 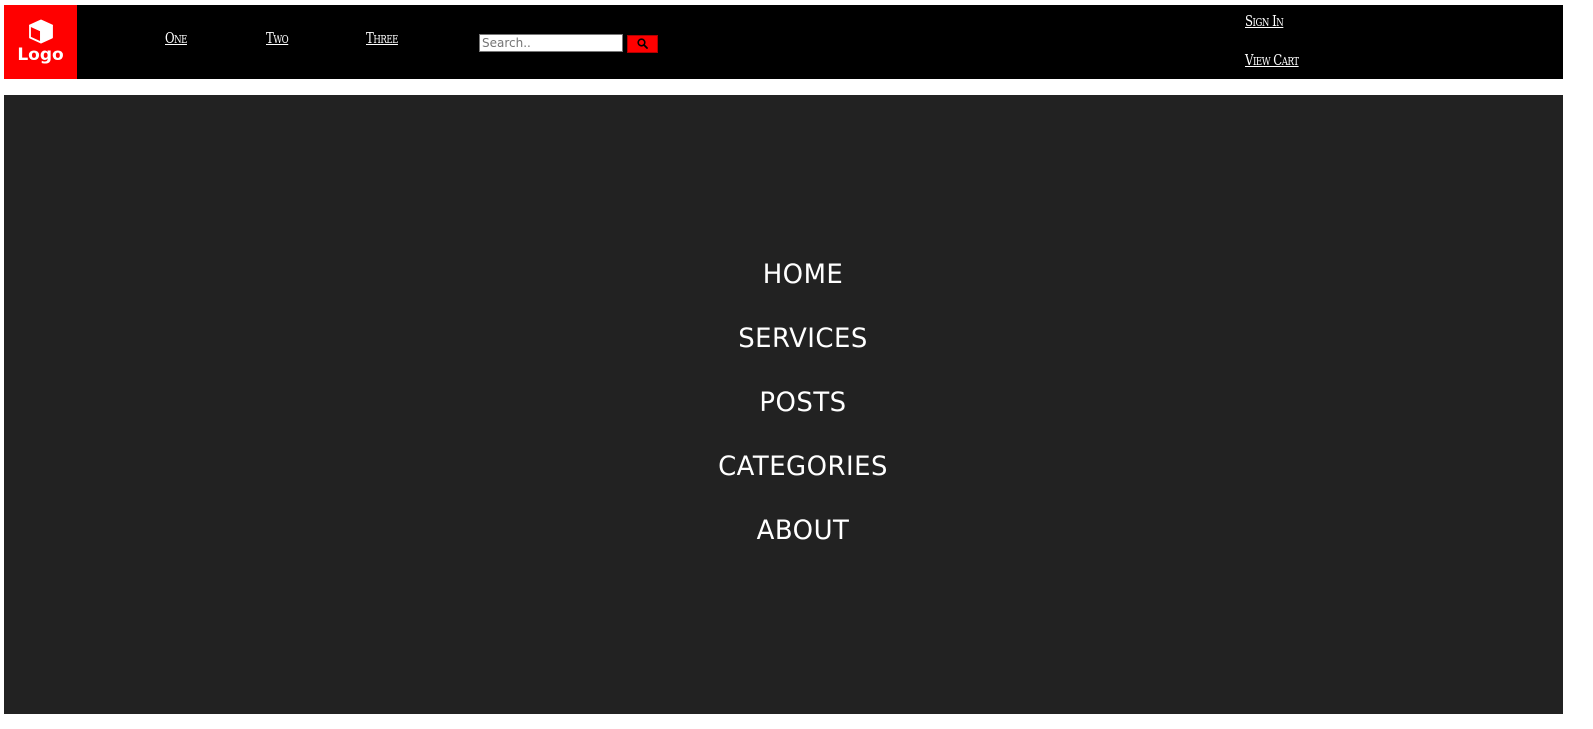 I want to click on search-button, so click(x=642, y=44).